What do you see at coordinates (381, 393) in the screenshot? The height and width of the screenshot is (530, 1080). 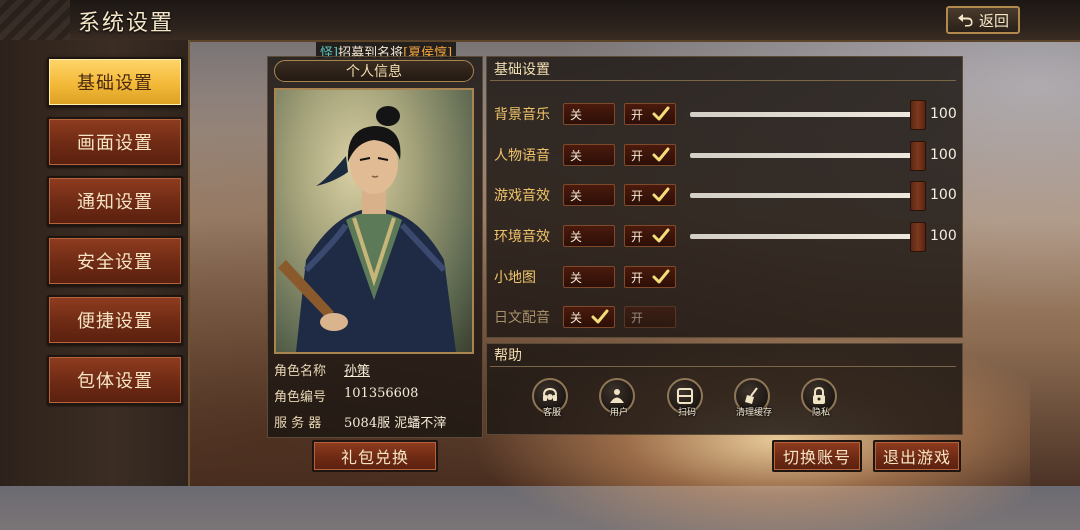 I see `profile-value: 101356608` at bounding box center [381, 393].